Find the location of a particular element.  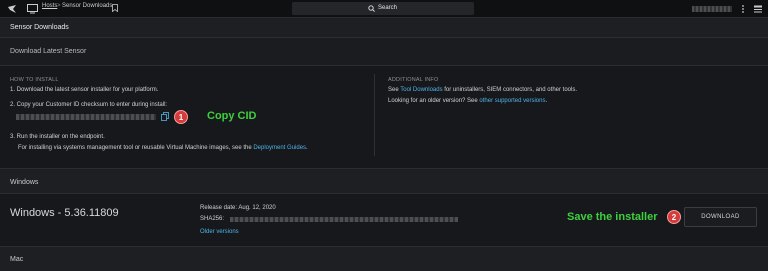

download-button: DOWNLOAD is located at coordinates (720, 217).